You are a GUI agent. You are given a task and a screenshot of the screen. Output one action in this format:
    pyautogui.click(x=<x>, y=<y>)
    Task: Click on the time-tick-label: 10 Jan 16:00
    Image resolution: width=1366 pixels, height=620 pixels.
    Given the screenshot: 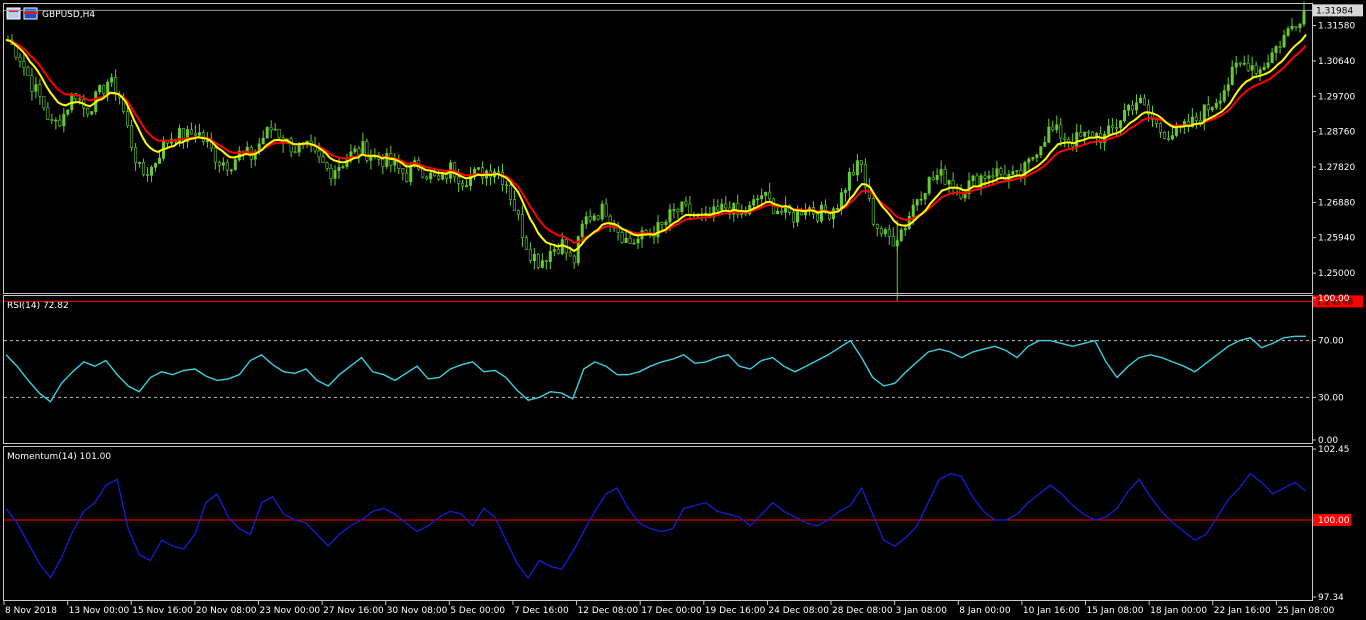 What is the action you would take?
    pyautogui.click(x=1051, y=611)
    